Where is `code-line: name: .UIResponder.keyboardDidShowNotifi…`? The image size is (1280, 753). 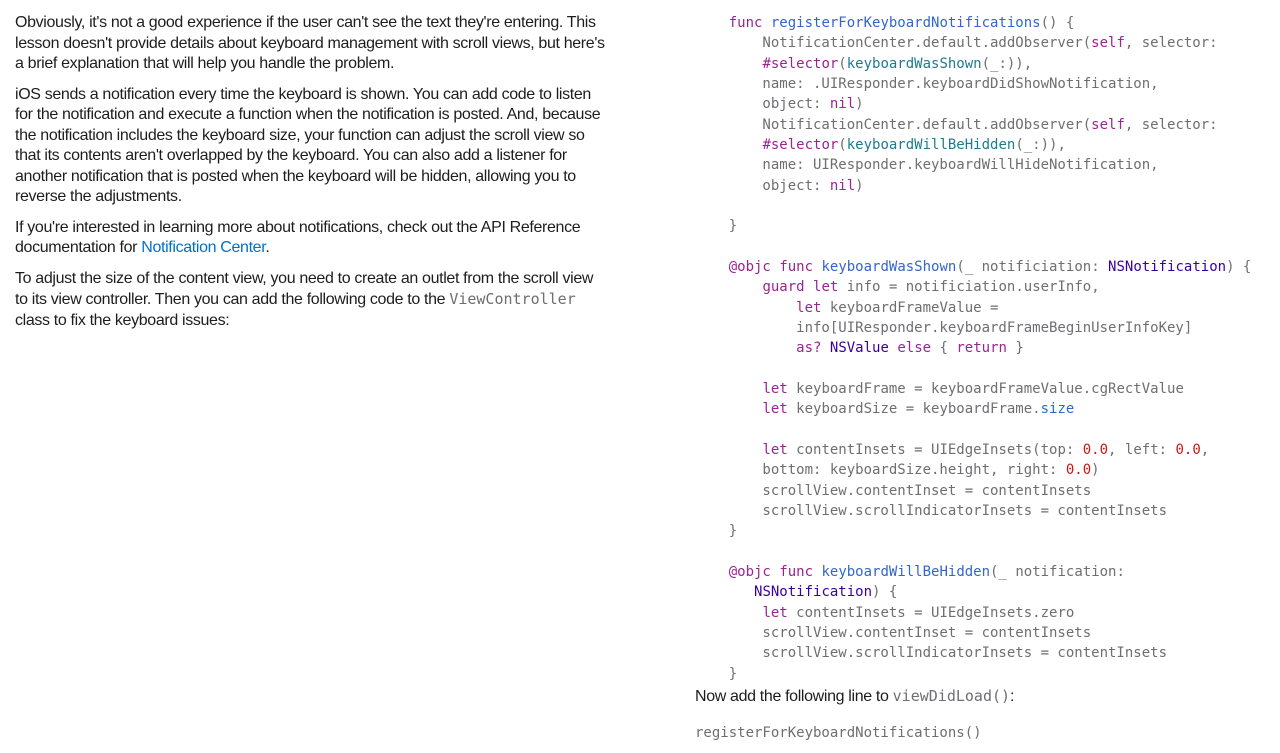
code-line: name: .UIResponder.keyboardDidShowNotifi… is located at coordinates (927, 83).